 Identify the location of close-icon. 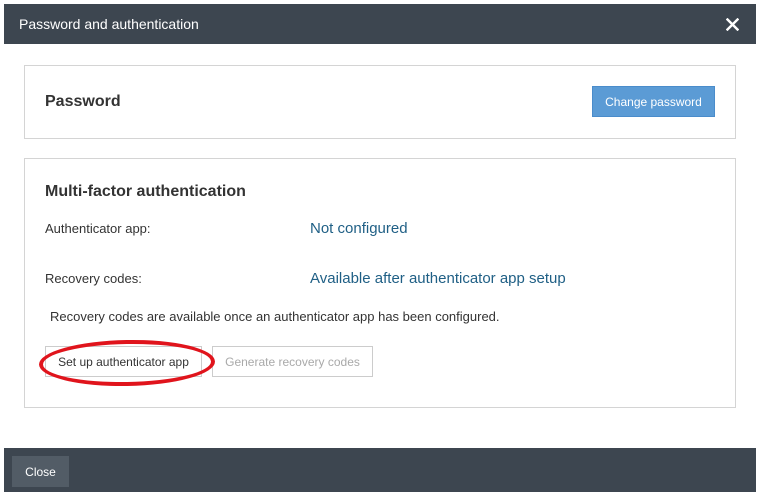
(732, 24).